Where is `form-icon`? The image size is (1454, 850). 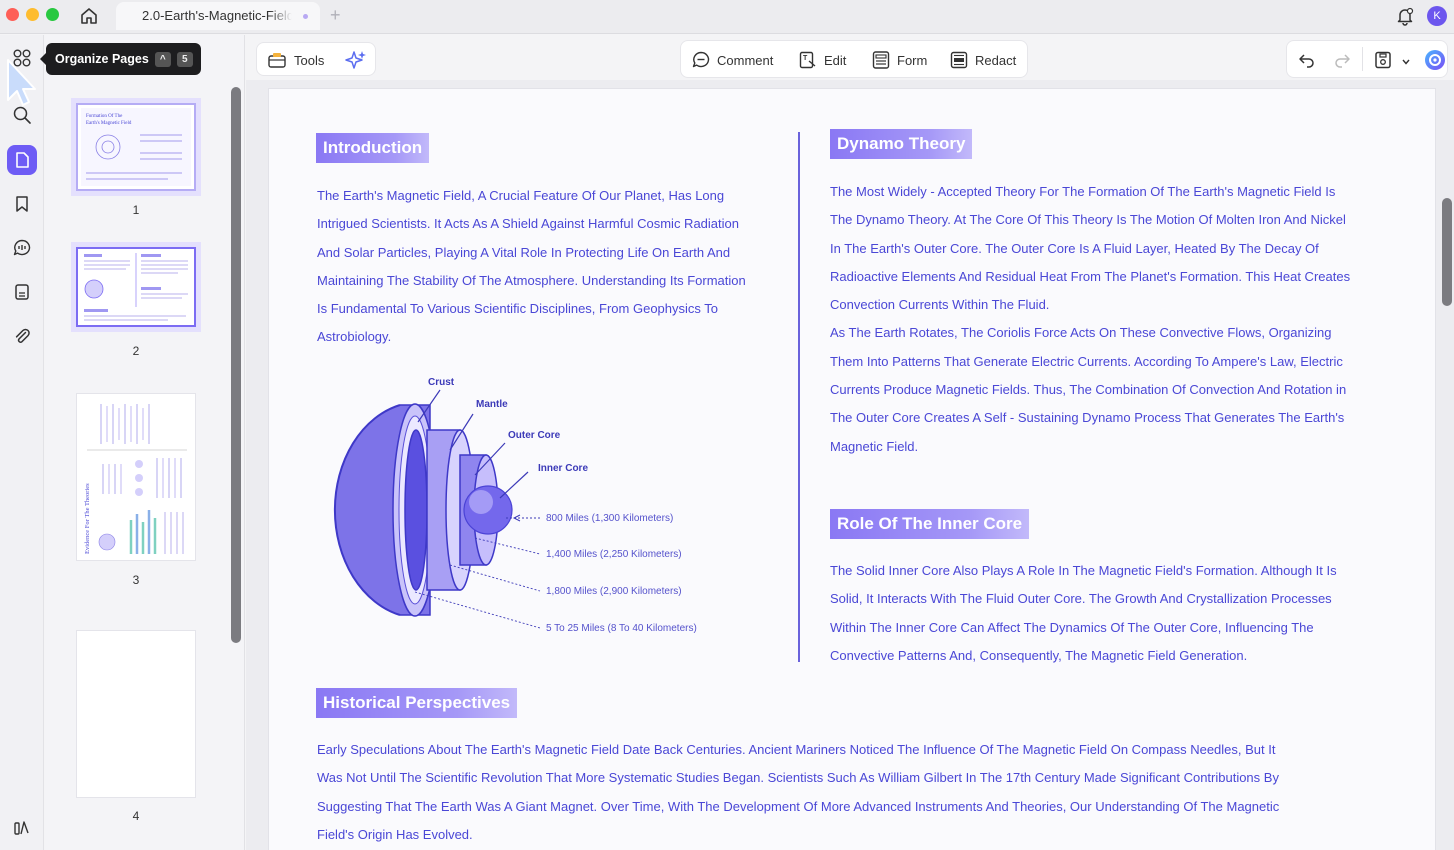
form-icon is located at coordinates (881, 60).